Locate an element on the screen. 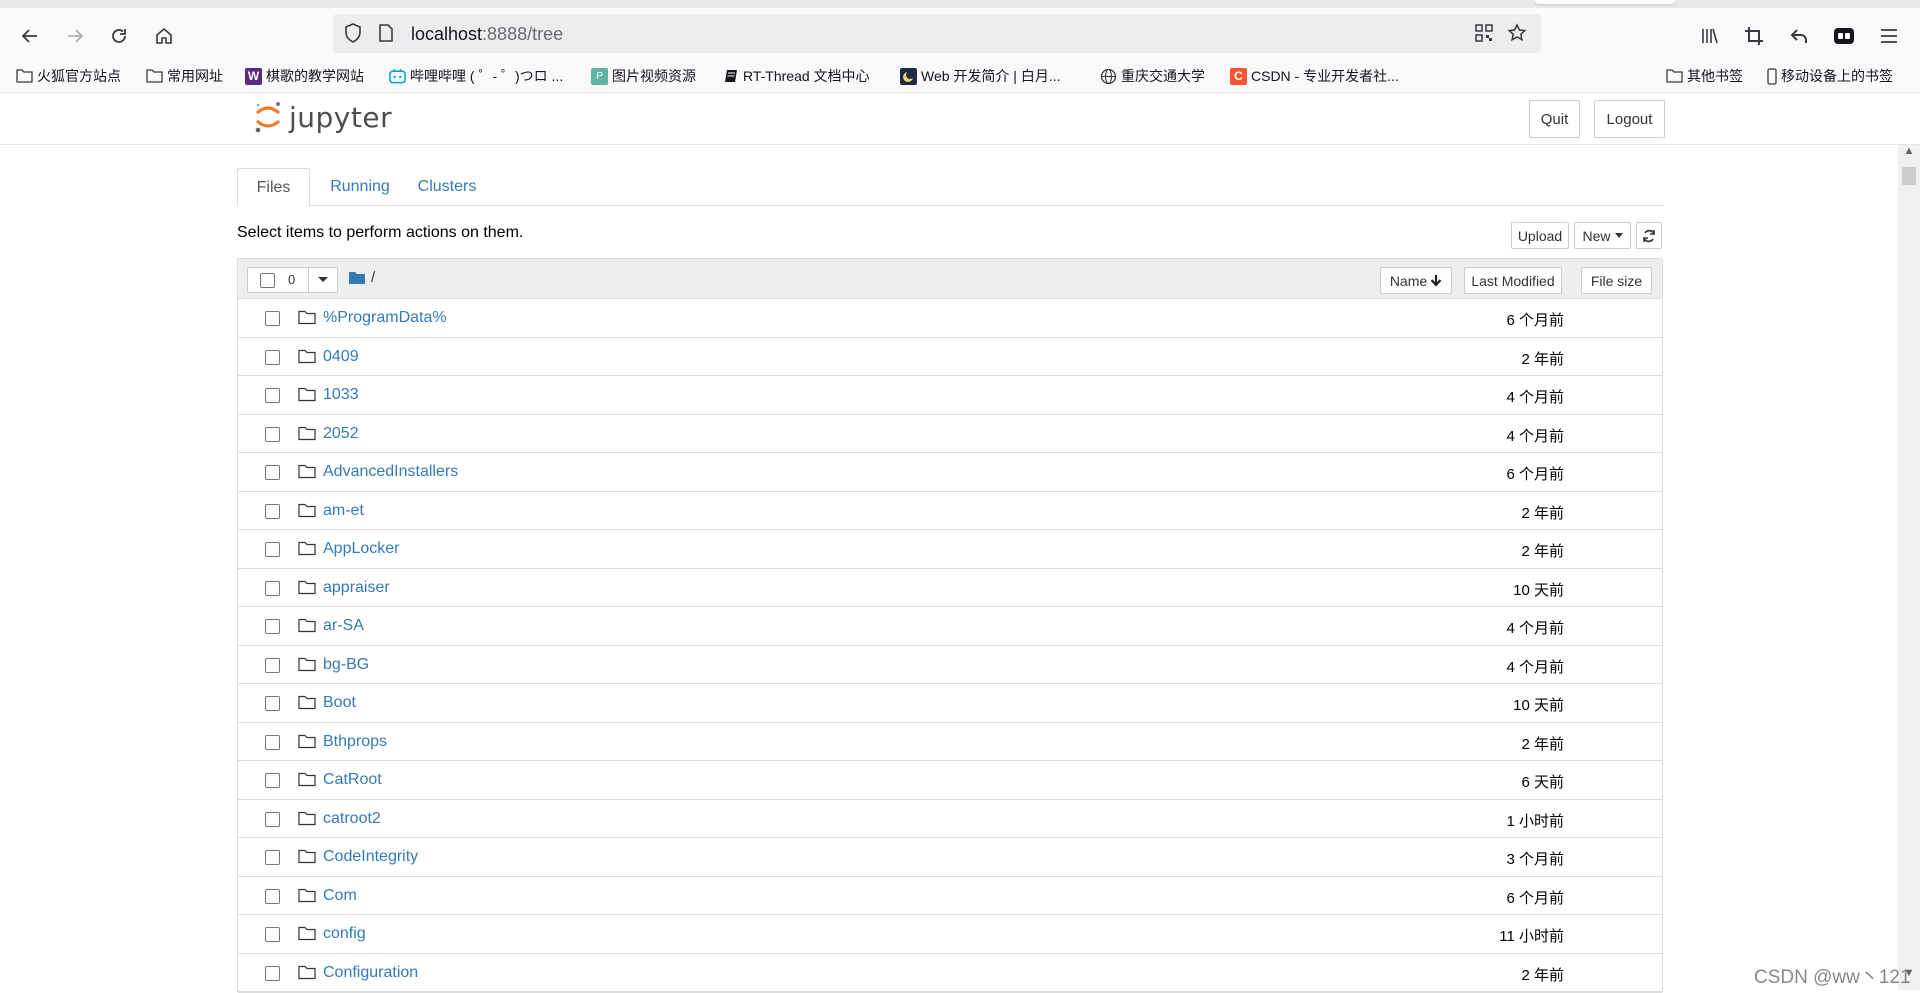  scroll-up-arrow-icon: ▲ is located at coordinates (1909, 153).